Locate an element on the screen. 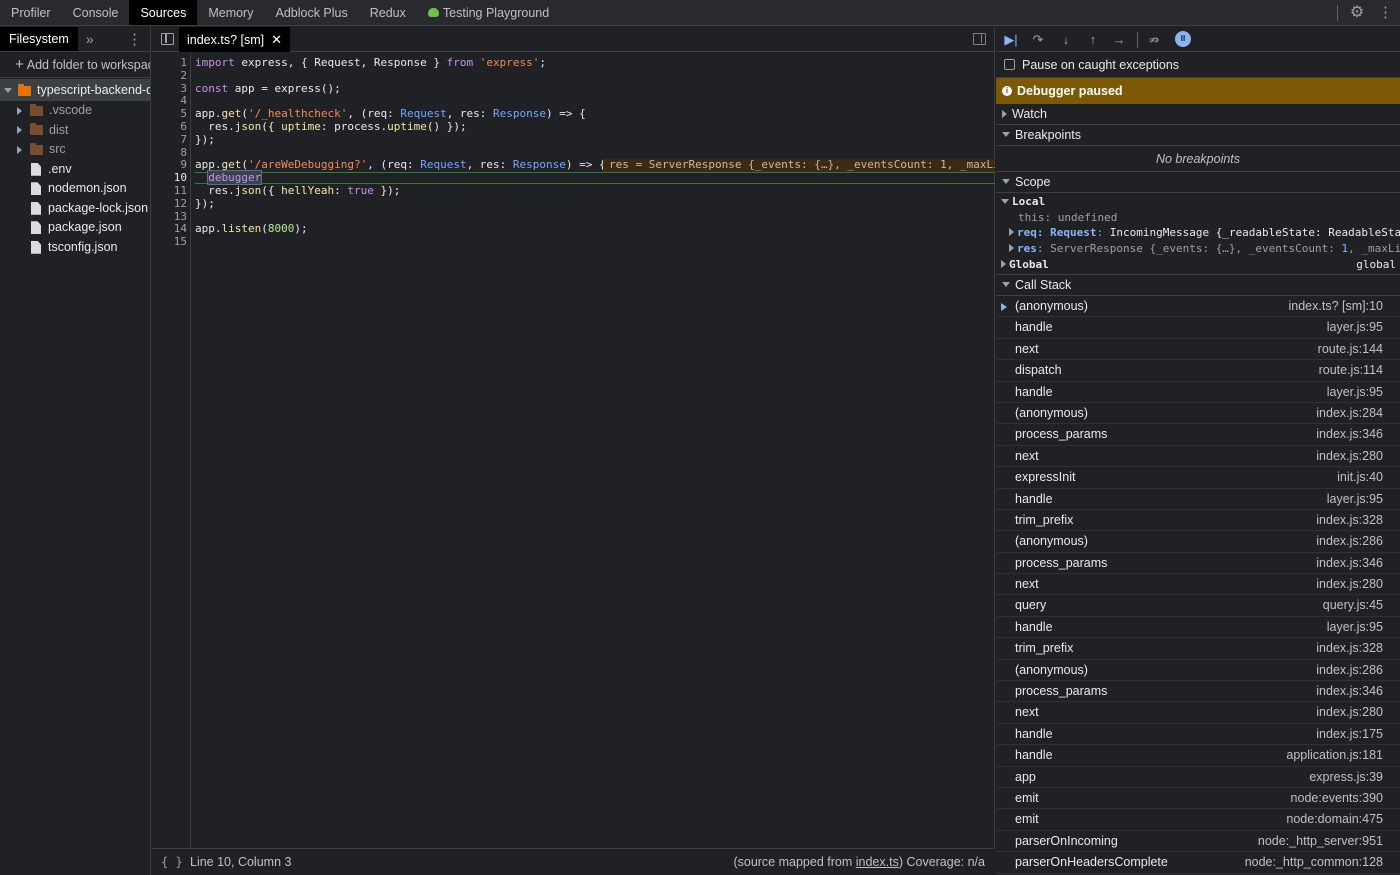 This screenshot has height=875, width=1400. pause-on-caught-exceptions: Pause on caught exceptions is located at coordinates (1198, 65).